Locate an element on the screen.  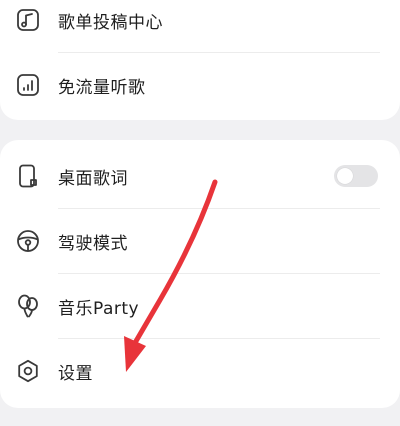
desktop-lyrics-toggle is located at coordinates (356, 176).